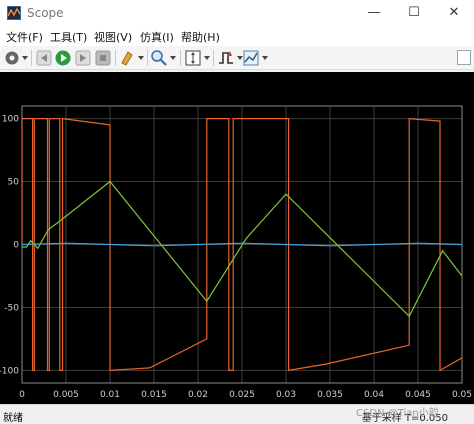 Image resolution: width=474 pixels, height=424 pixels. I want to click on minimize-button: —, so click(374, 13).